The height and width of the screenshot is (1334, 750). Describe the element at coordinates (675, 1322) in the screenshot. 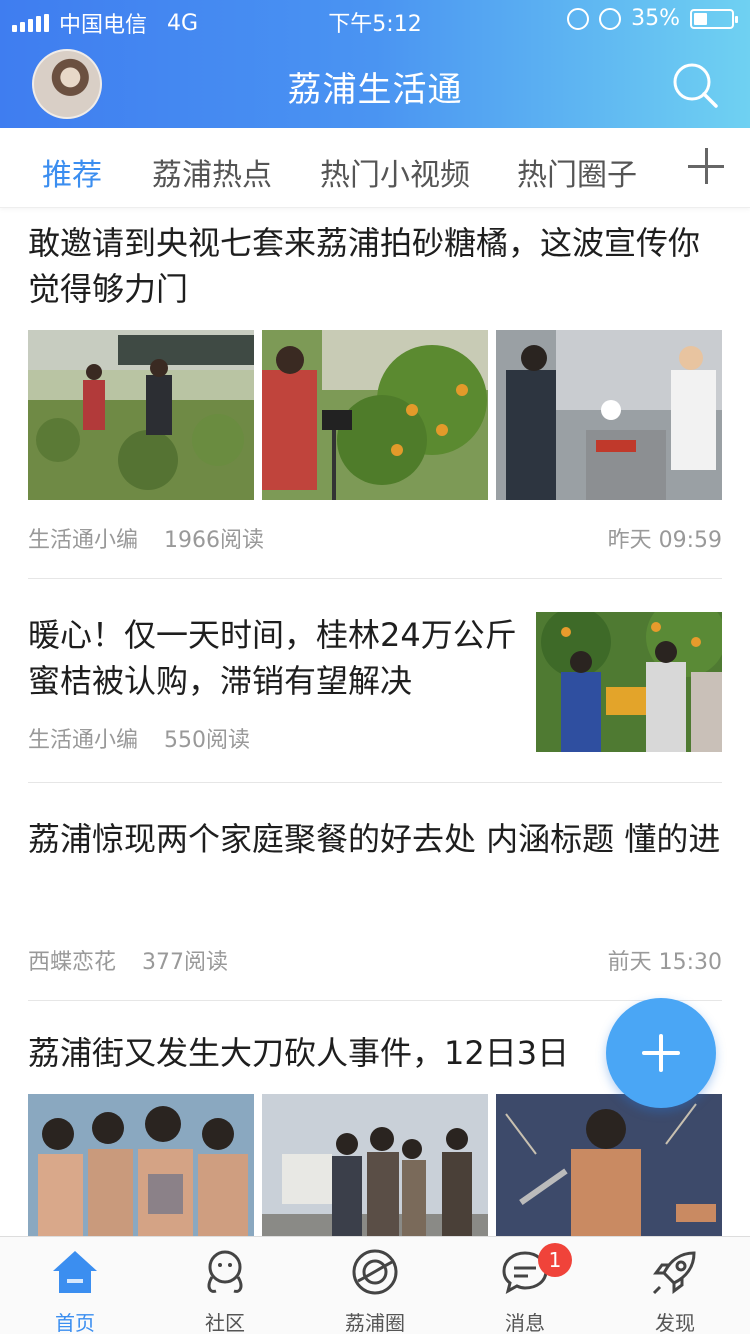

I see `nav-discover-label: 发现` at that location.